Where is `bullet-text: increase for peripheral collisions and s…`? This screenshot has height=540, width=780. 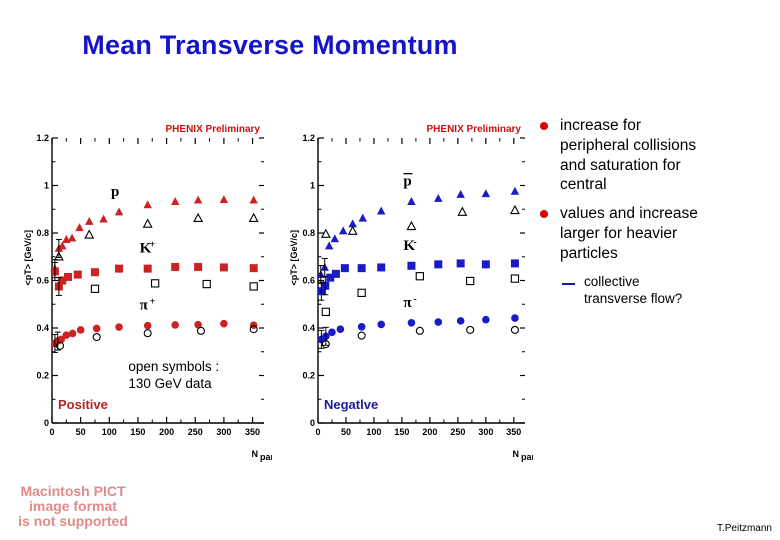 bullet-text: increase for peripheral collisions and s… is located at coordinates (628, 155).